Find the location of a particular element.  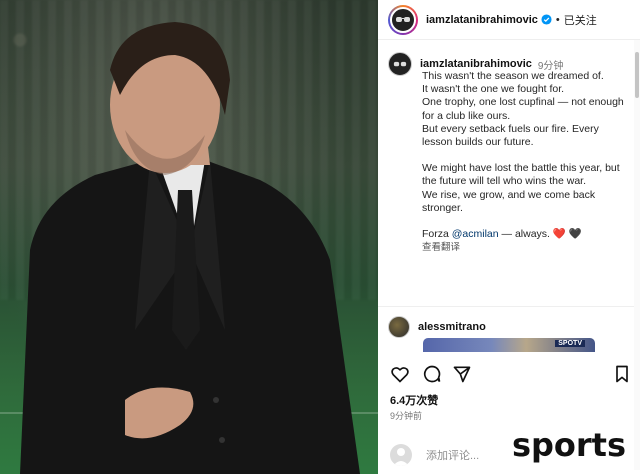

scrollbar-track is located at coordinates (637, 255).